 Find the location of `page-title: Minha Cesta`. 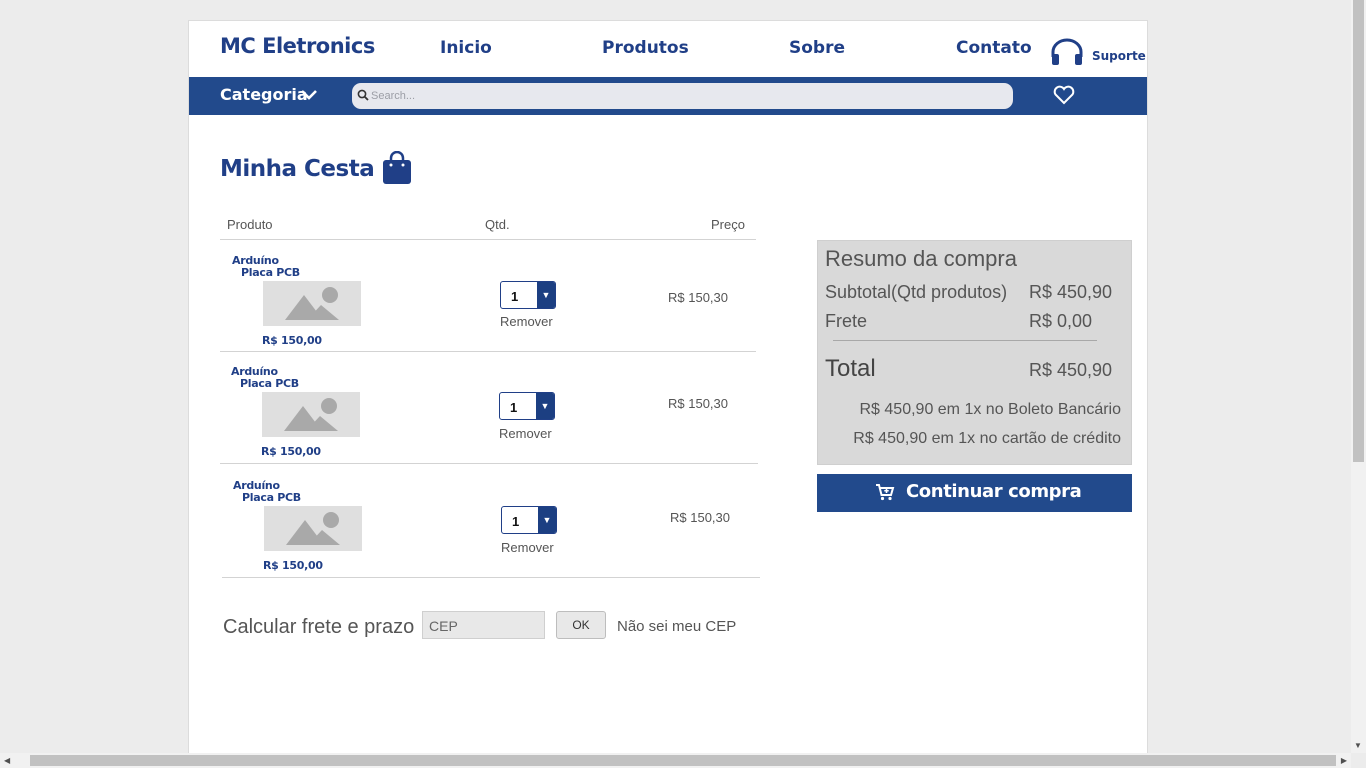

page-title: Minha Cesta is located at coordinates (297, 169).